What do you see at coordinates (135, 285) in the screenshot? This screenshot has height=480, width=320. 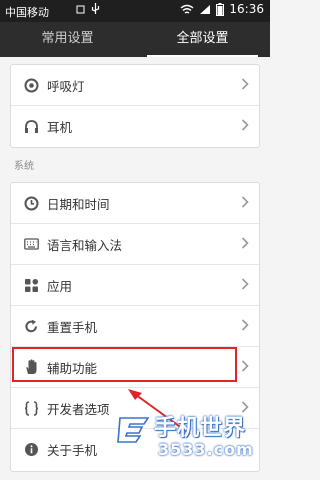 I see `list-item-apps: 应用` at bounding box center [135, 285].